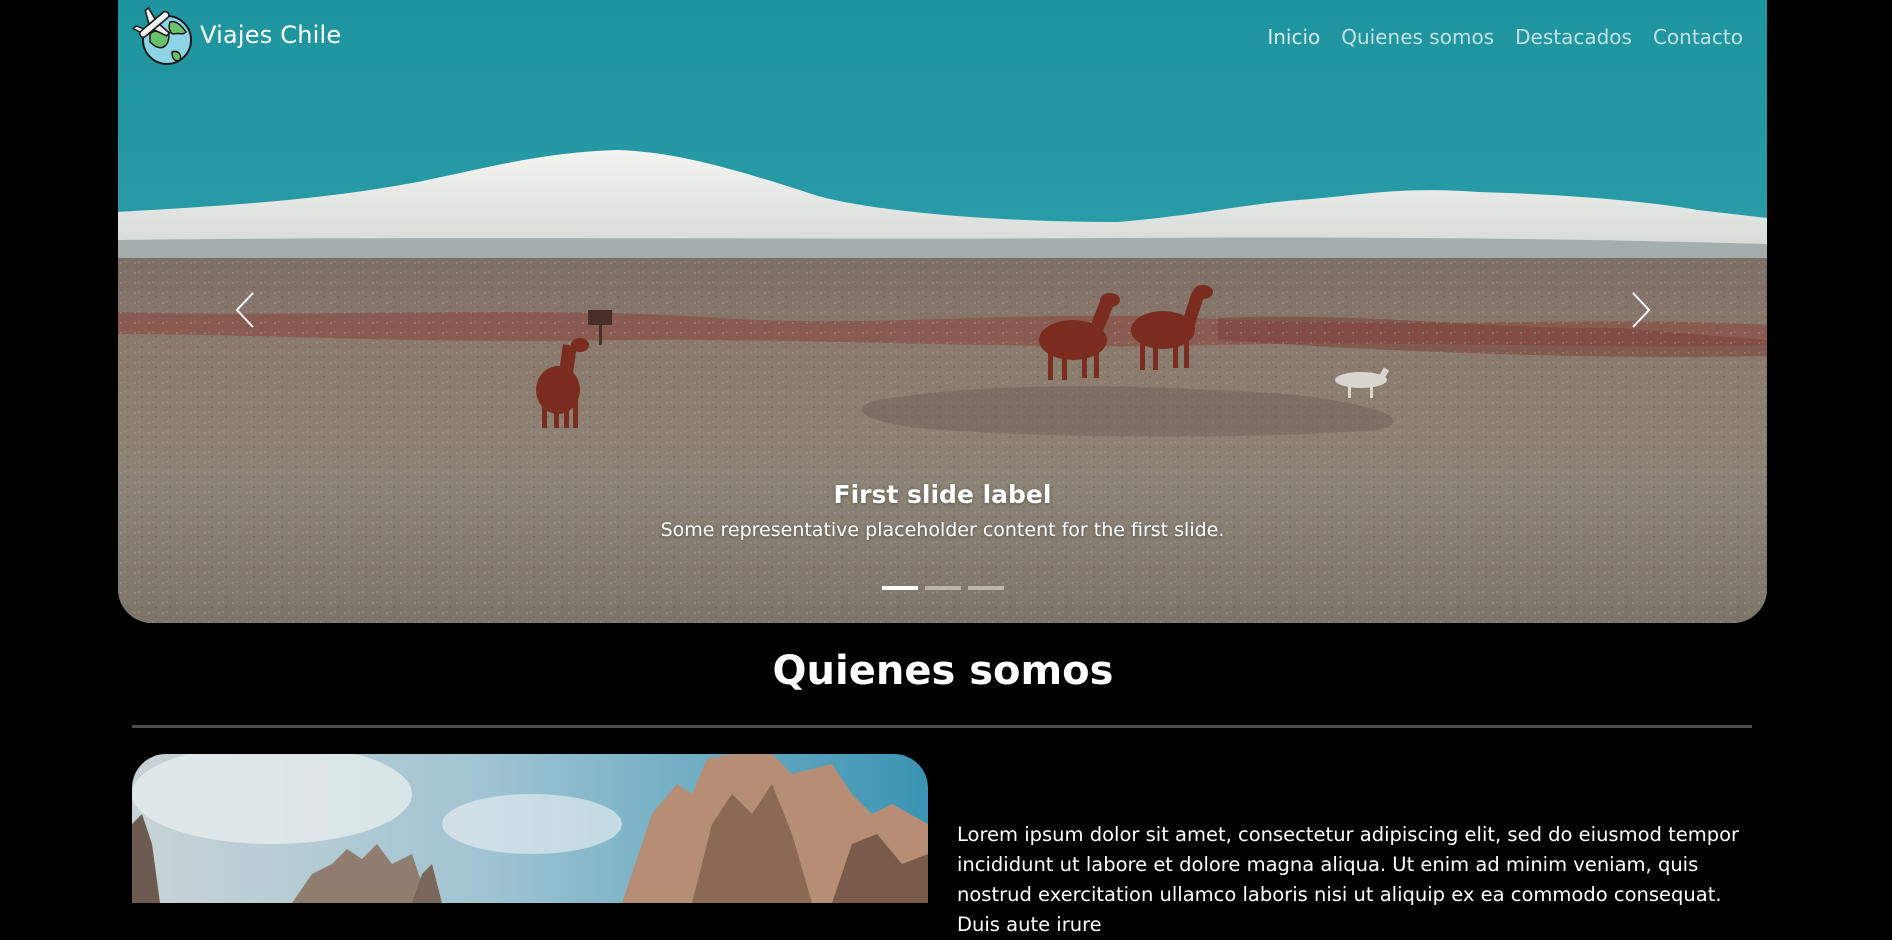 The height and width of the screenshot is (940, 1892). I want to click on nav-link-destacados: Destacados, so click(1573, 37).